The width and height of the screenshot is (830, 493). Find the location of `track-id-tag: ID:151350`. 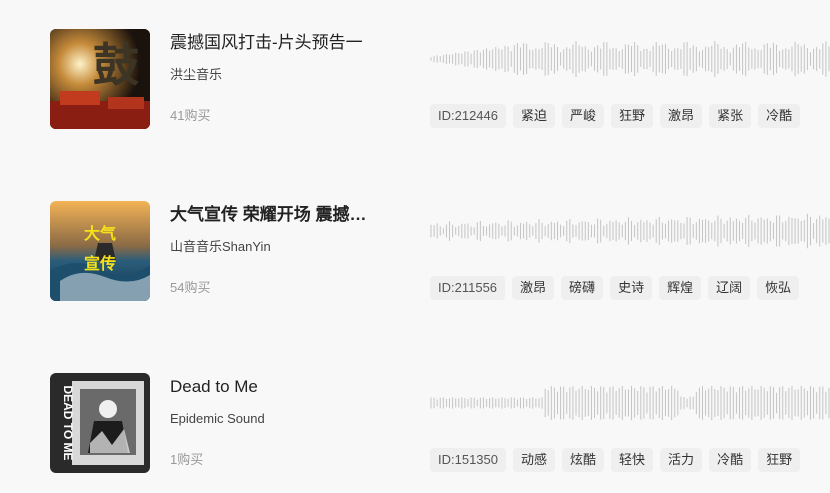

track-id-tag: ID:151350 is located at coordinates (468, 460).